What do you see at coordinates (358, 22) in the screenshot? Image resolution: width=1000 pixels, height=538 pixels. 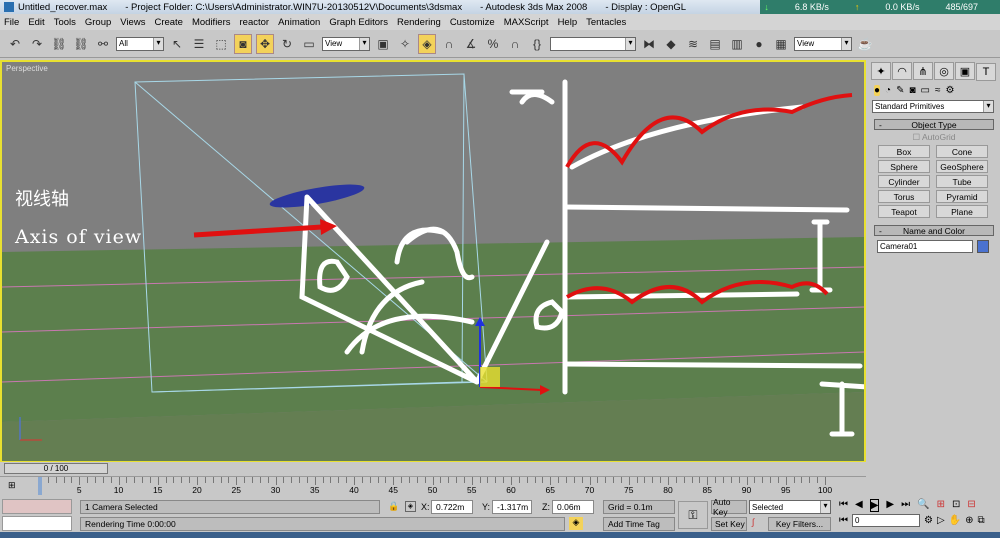 I see `menu-graph-editors: Graph Editors` at bounding box center [358, 22].